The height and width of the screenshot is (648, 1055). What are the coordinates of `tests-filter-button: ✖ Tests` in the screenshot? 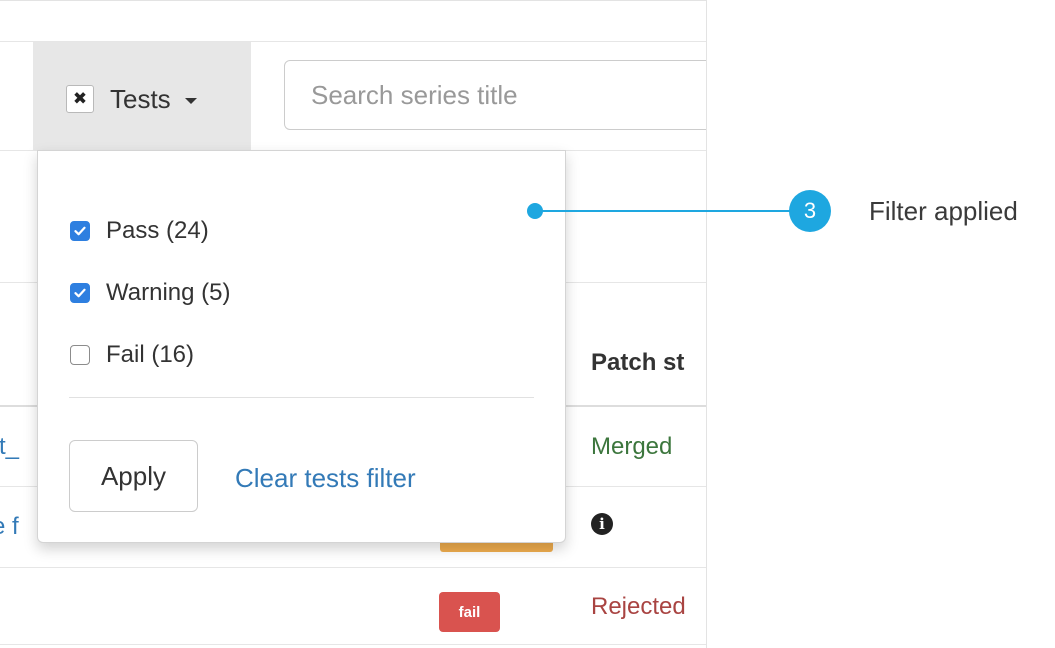 It's located at (131, 99).